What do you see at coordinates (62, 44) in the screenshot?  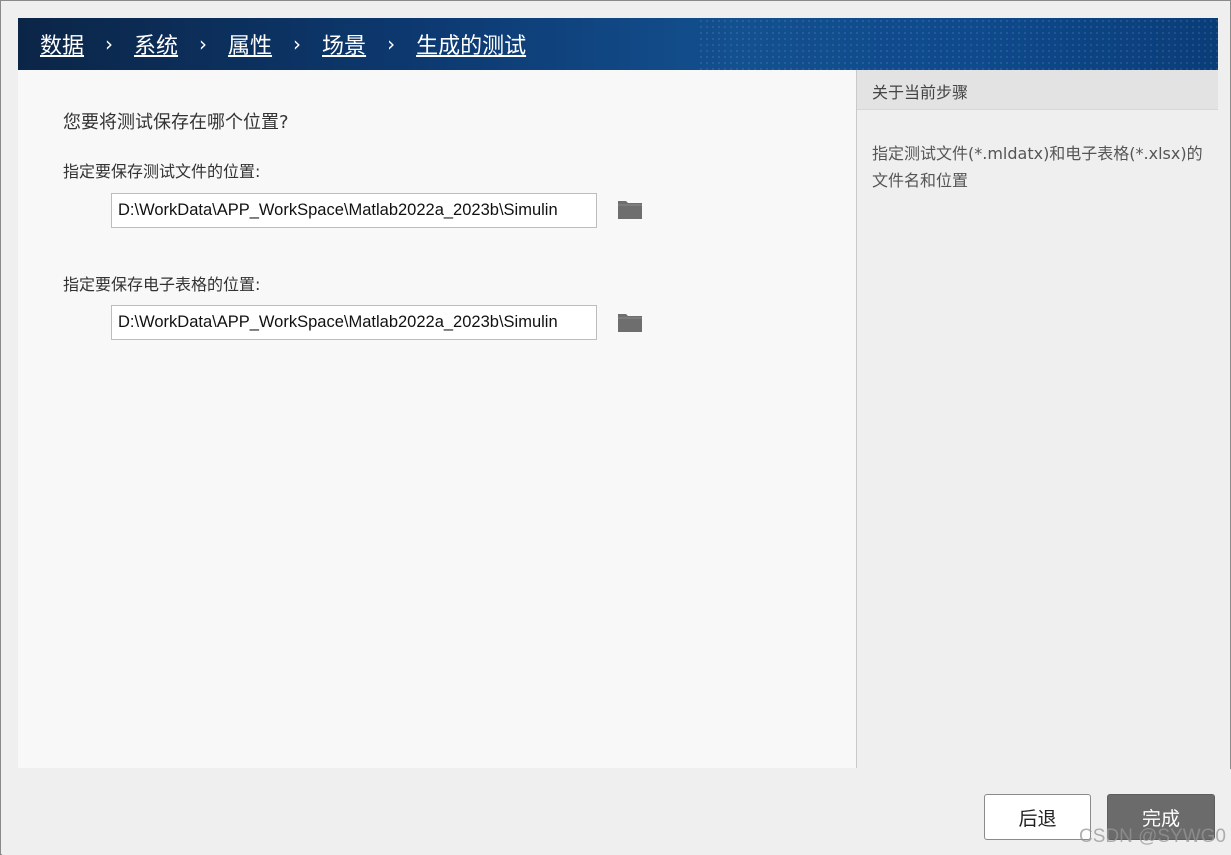 I see `breadcrumb-item-data: 数据` at bounding box center [62, 44].